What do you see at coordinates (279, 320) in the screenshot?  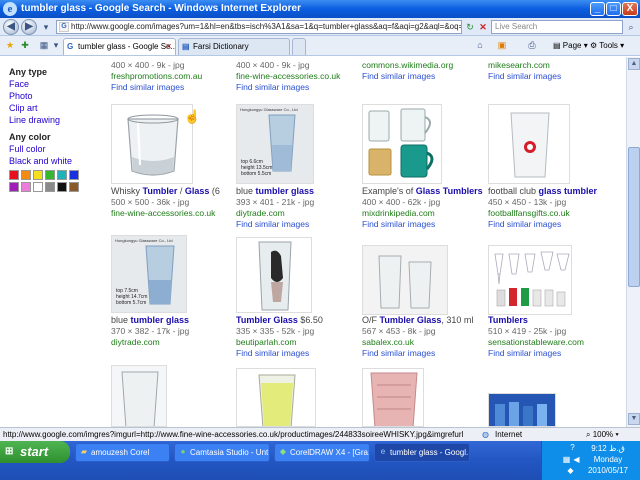 I see `result-title: Tumbler Glass $6.50` at bounding box center [279, 320].